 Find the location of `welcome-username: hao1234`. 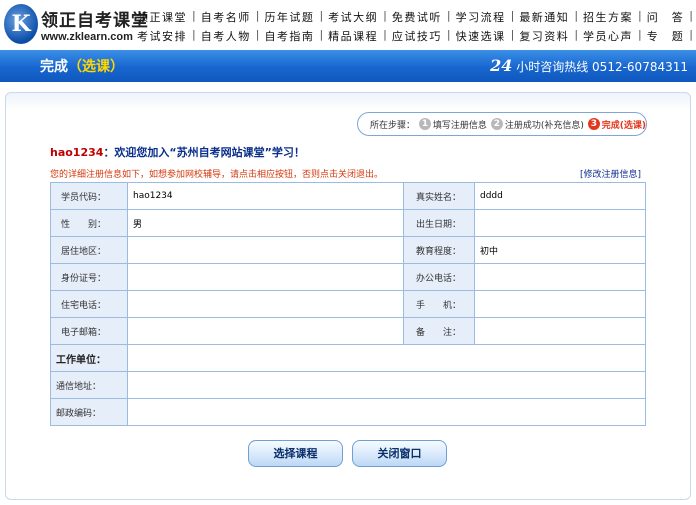

welcome-username: hao1234 is located at coordinates (77, 152).